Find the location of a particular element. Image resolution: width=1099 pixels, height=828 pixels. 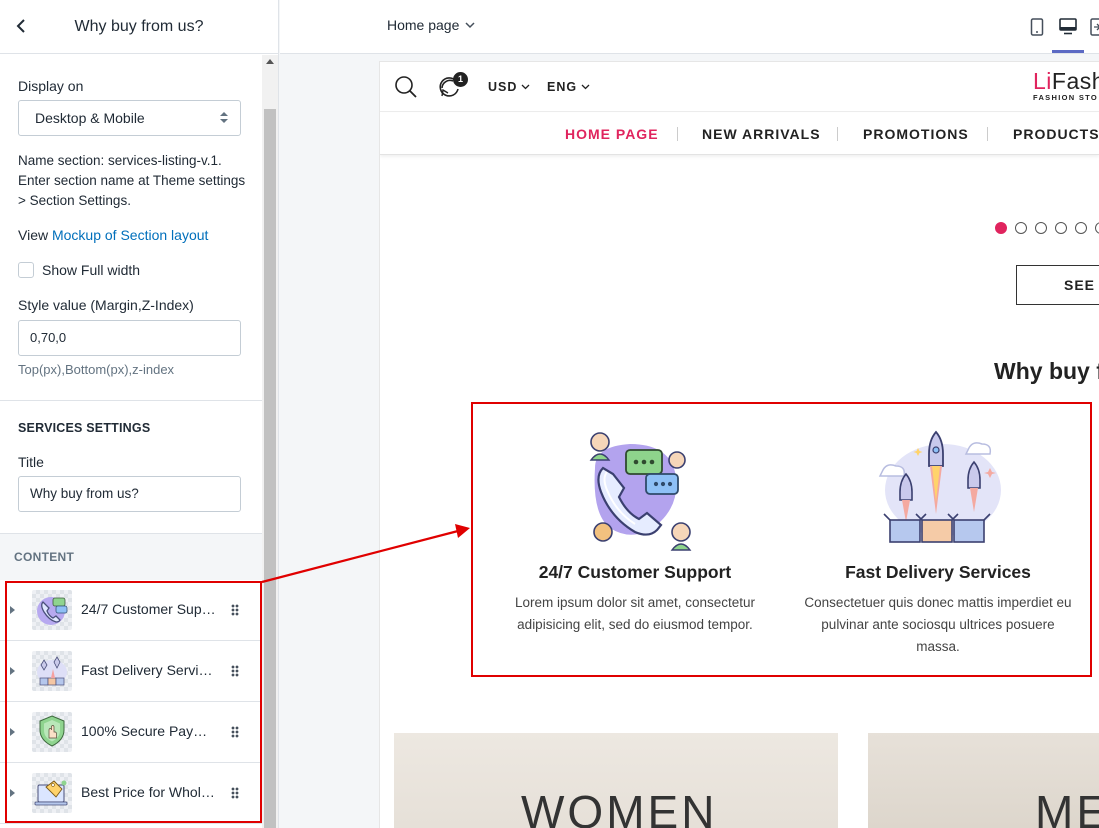

store-logo: LiFash FASHION STO is located at coordinates (1066, 85).